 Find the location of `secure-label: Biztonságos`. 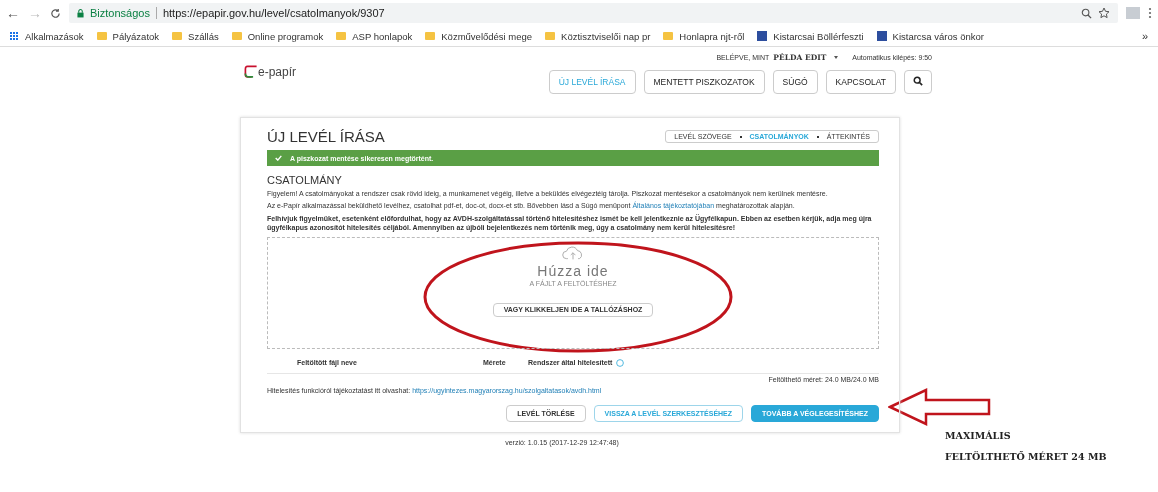

secure-label: Biztonságos is located at coordinates (120, 13).